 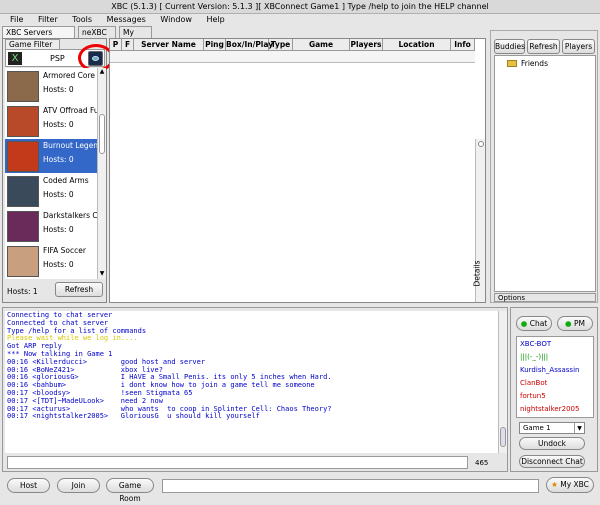 I want to click on col-players: Players, so click(x=366, y=45).